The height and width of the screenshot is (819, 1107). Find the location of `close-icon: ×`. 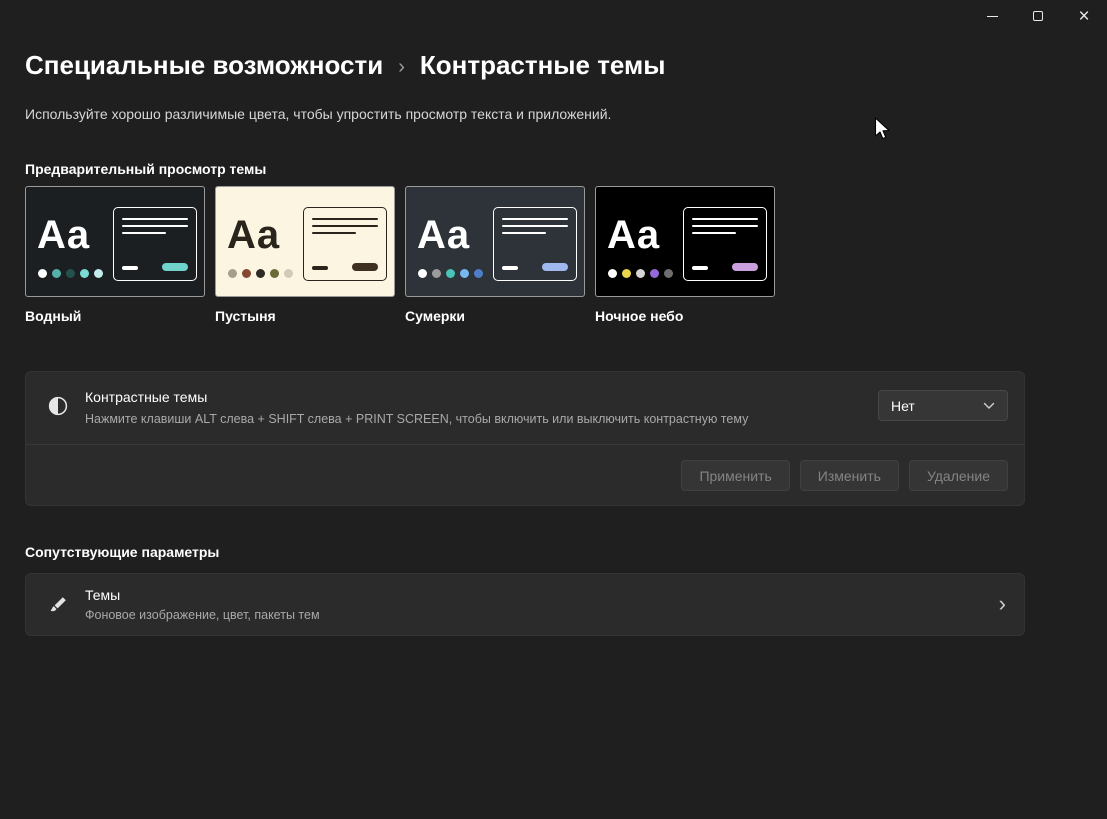

close-icon: × is located at coordinates (1084, 16).